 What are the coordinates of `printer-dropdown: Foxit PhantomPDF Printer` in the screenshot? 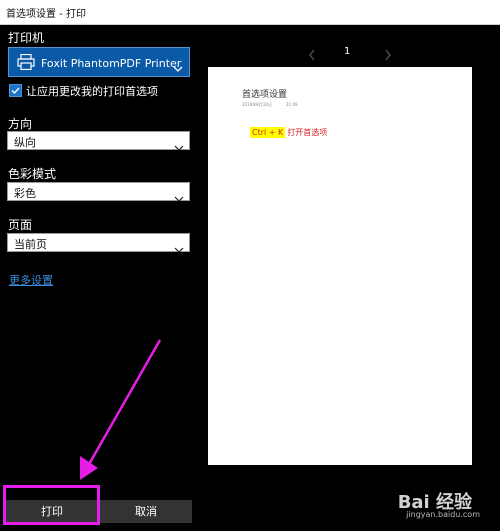 It's located at (99, 62).